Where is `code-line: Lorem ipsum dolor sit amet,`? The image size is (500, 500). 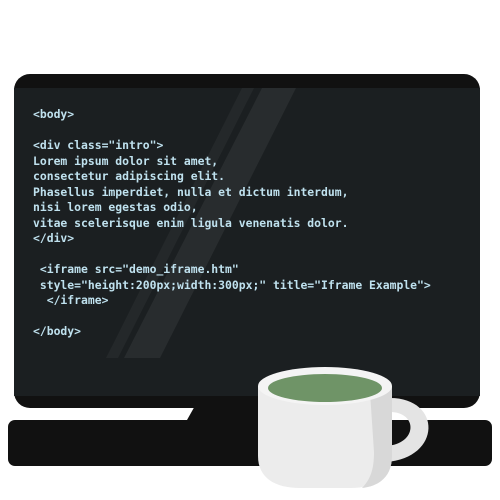 code-line: Lorem ipsum dolor sit amet, is located at coordinates (126, 160).